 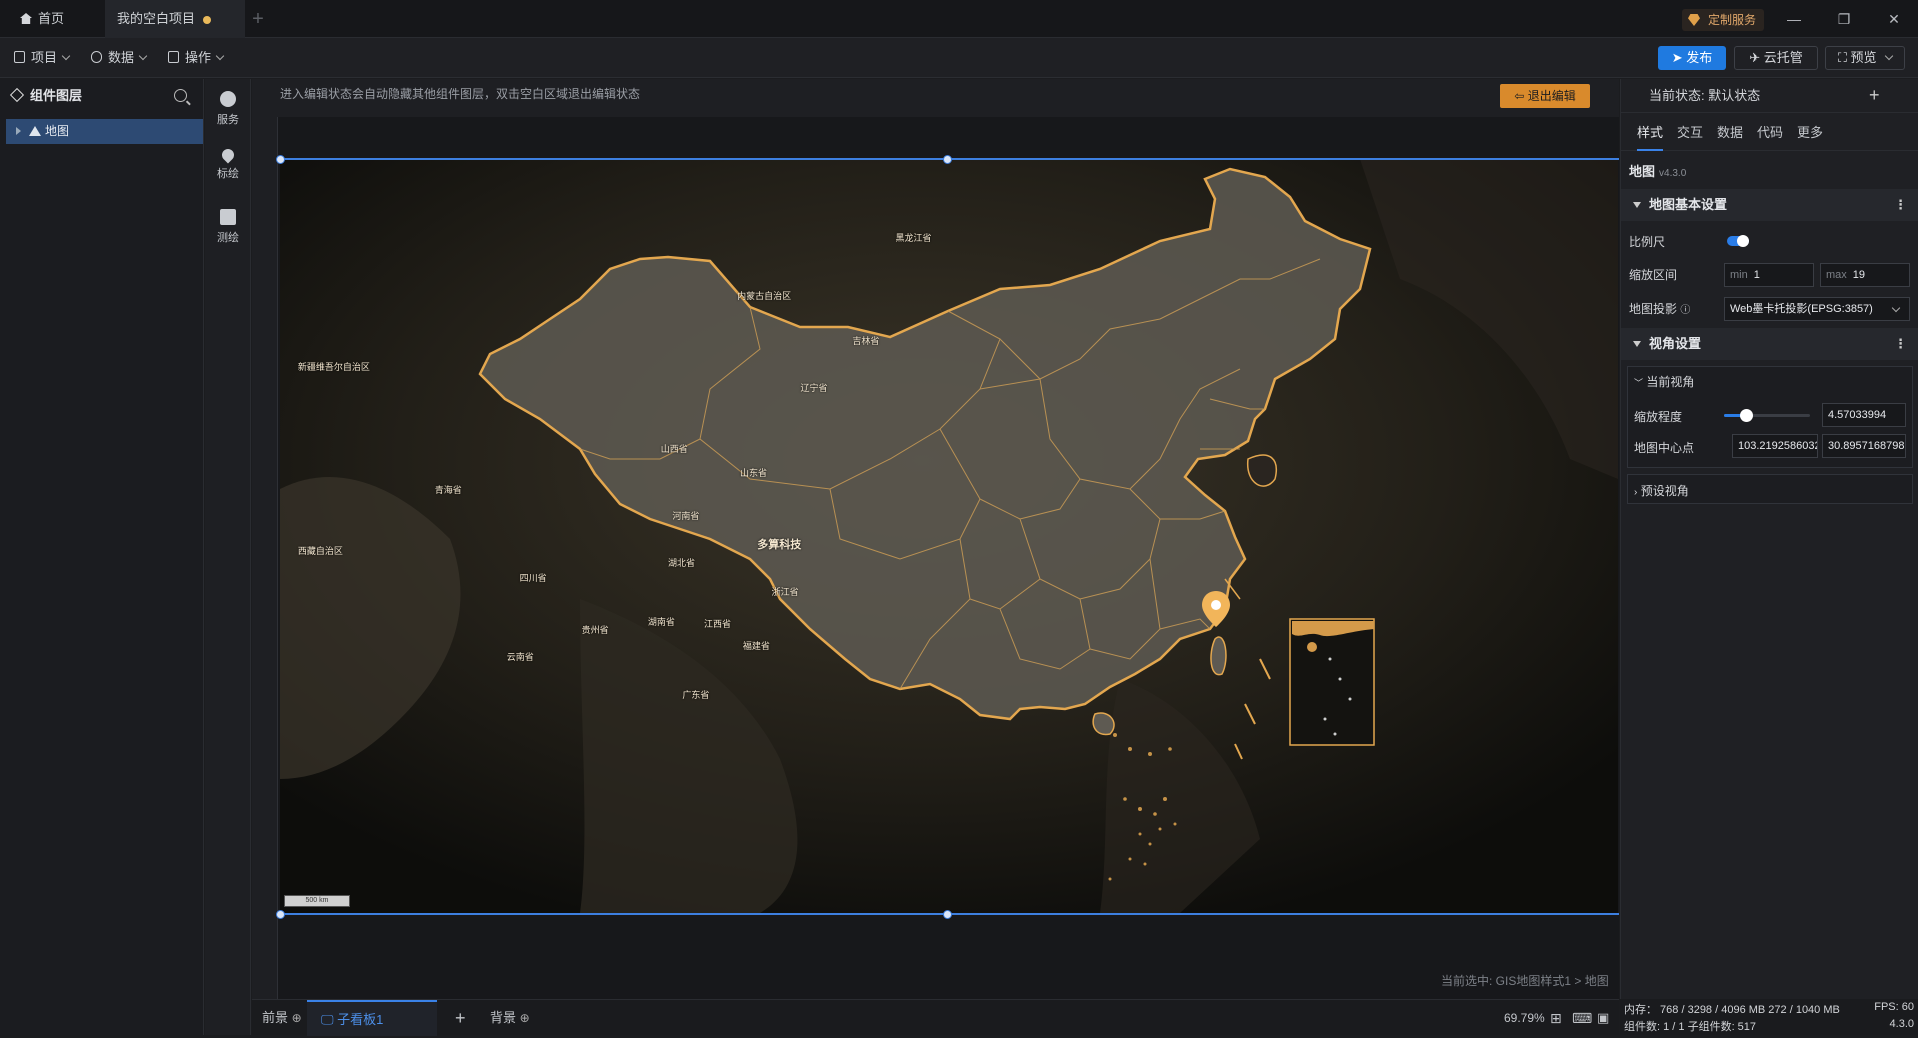 What do you see at coordinates (1690, 133) in the screenshot?
I see `tab-interaction: 交互` at bounding box center [1690, 133].